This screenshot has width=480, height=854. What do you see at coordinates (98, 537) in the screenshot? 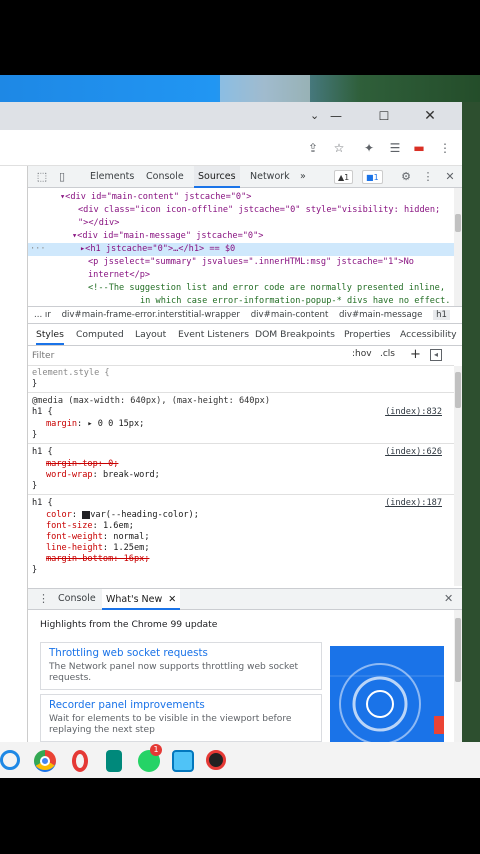
I see `css-declaration: font-weight: normal;` at bounding box center [98, 537].